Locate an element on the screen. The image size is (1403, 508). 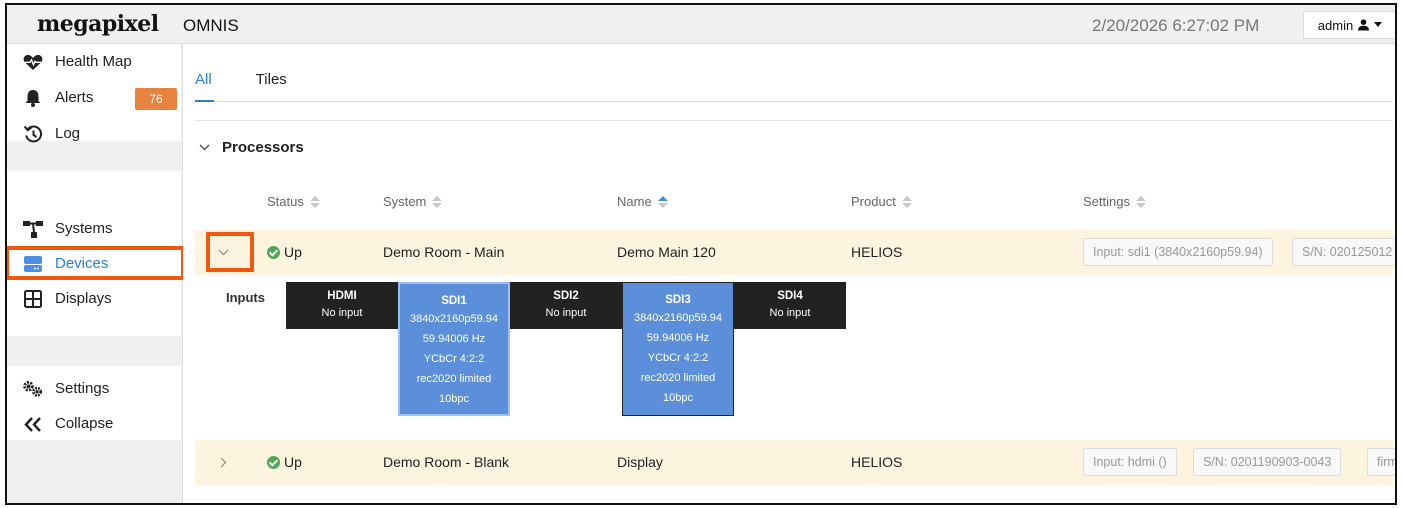
section-divider is located at coordinates (794, 120).